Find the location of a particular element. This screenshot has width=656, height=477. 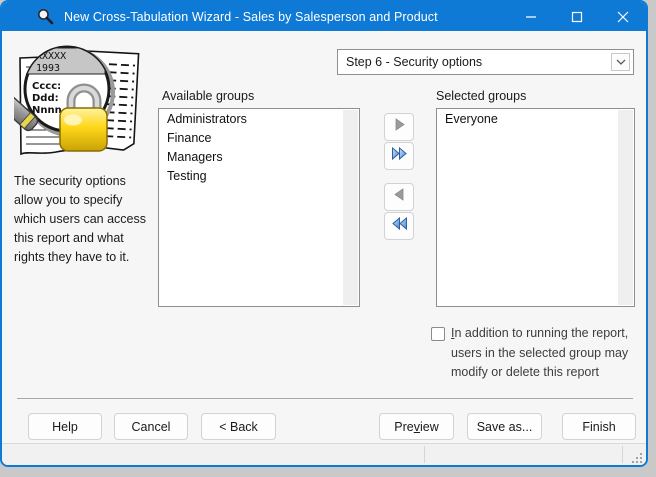

step-selector-dropdown: Step 6 - Security options is located at coordinates (485, 62).